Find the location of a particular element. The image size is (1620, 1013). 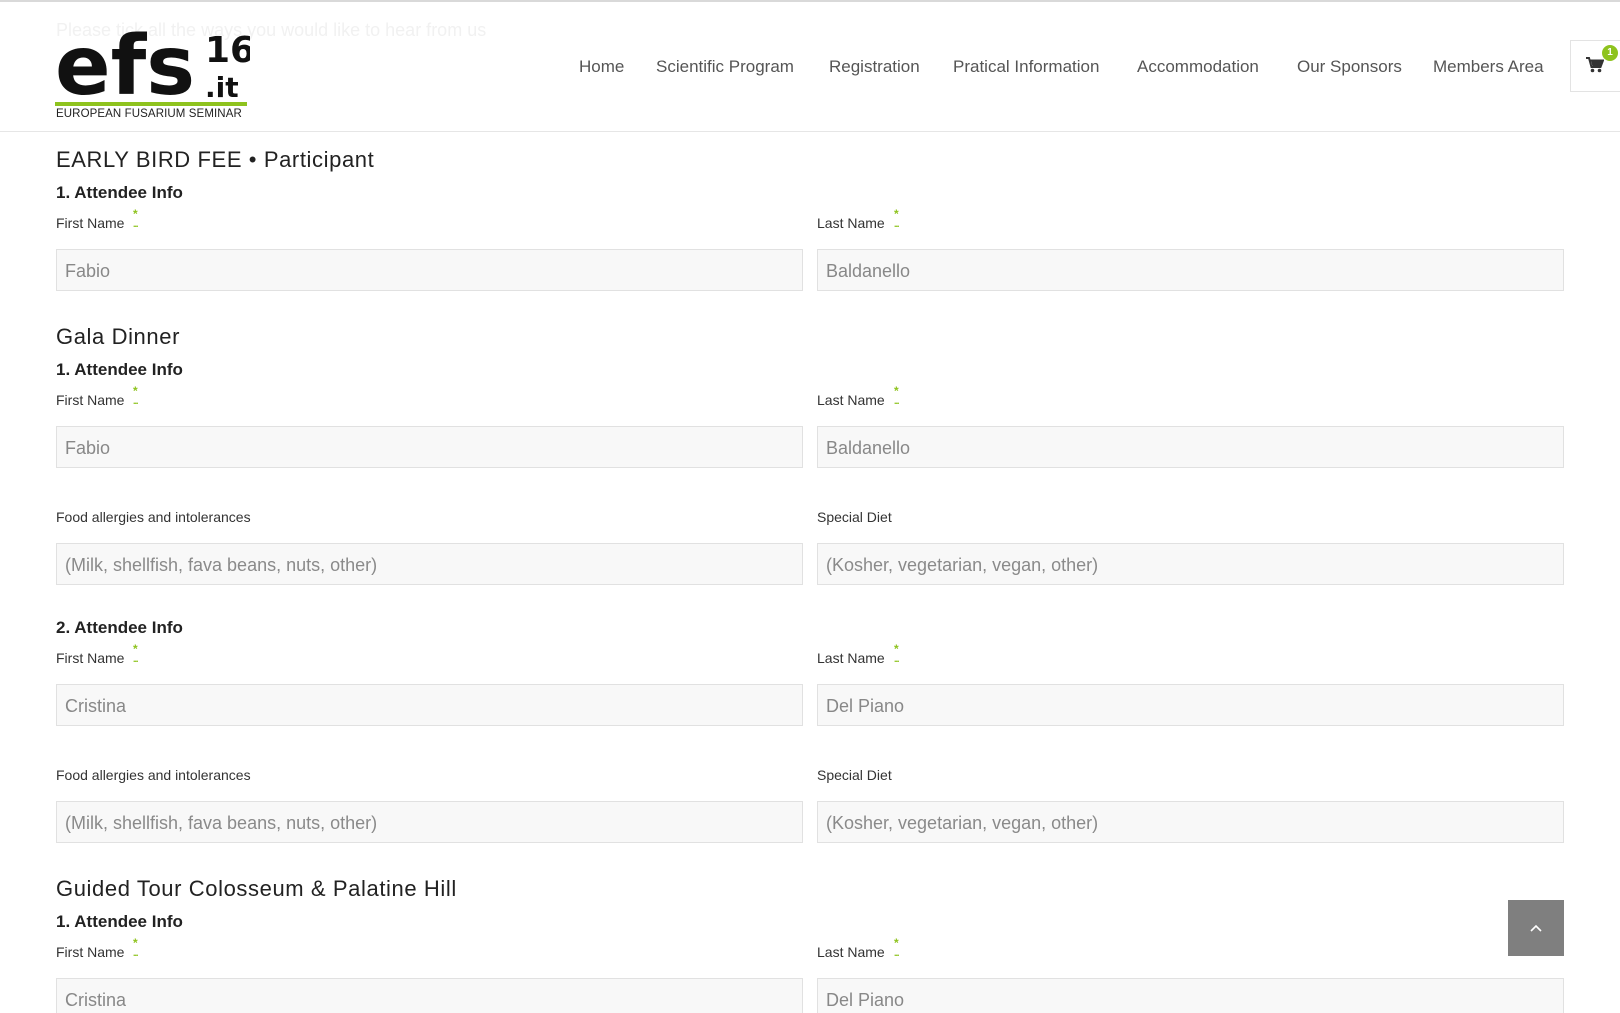

nav-item-accommodation: Accommodation is located at coordinates (1198, 67).